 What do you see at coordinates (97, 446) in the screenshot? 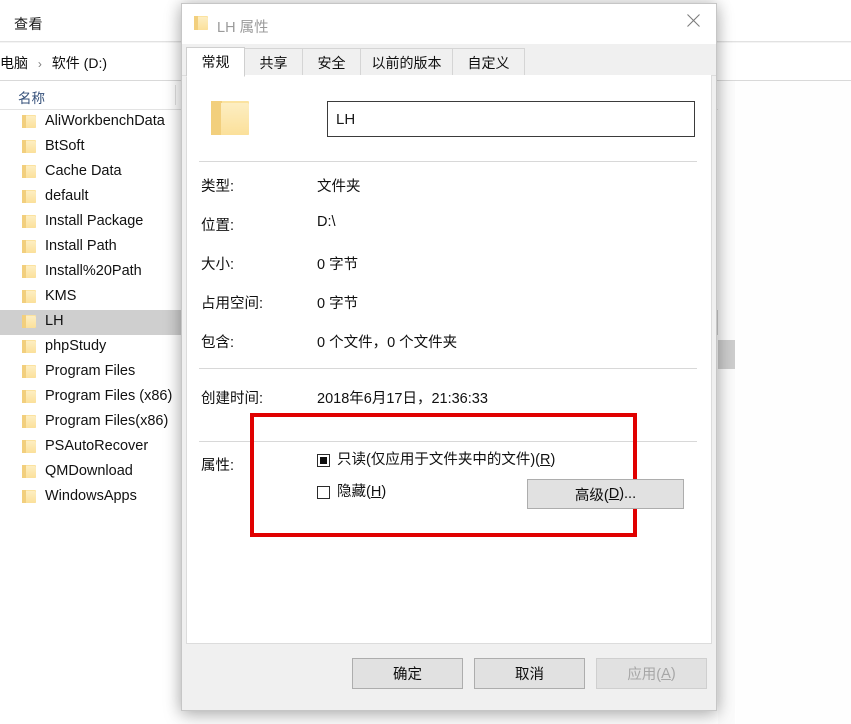
I see `list-item-label: PSAutoRecover` at bounding box center [97, 446].